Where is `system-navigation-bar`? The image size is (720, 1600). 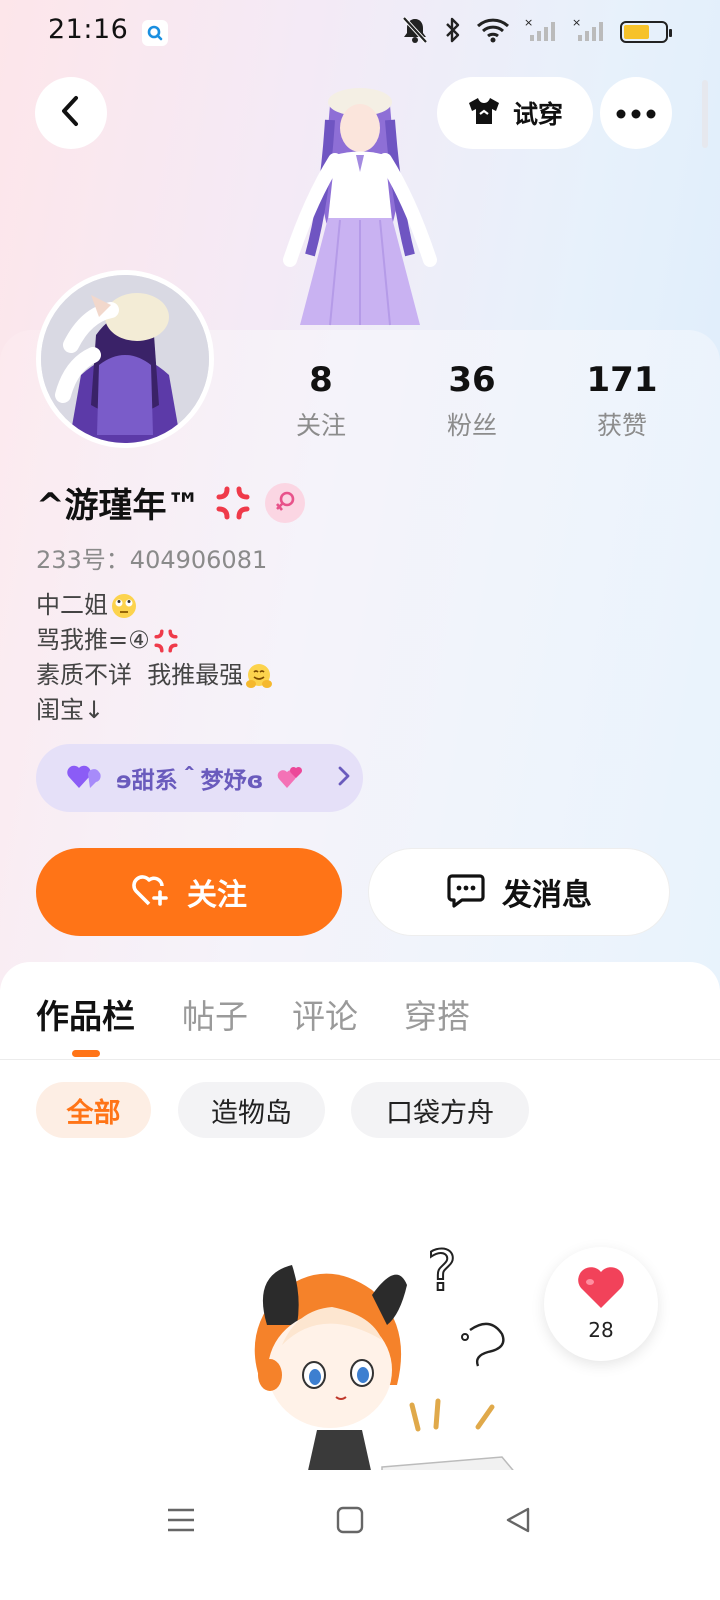 system-navigation-bar is located at coordinates (360, 1535).